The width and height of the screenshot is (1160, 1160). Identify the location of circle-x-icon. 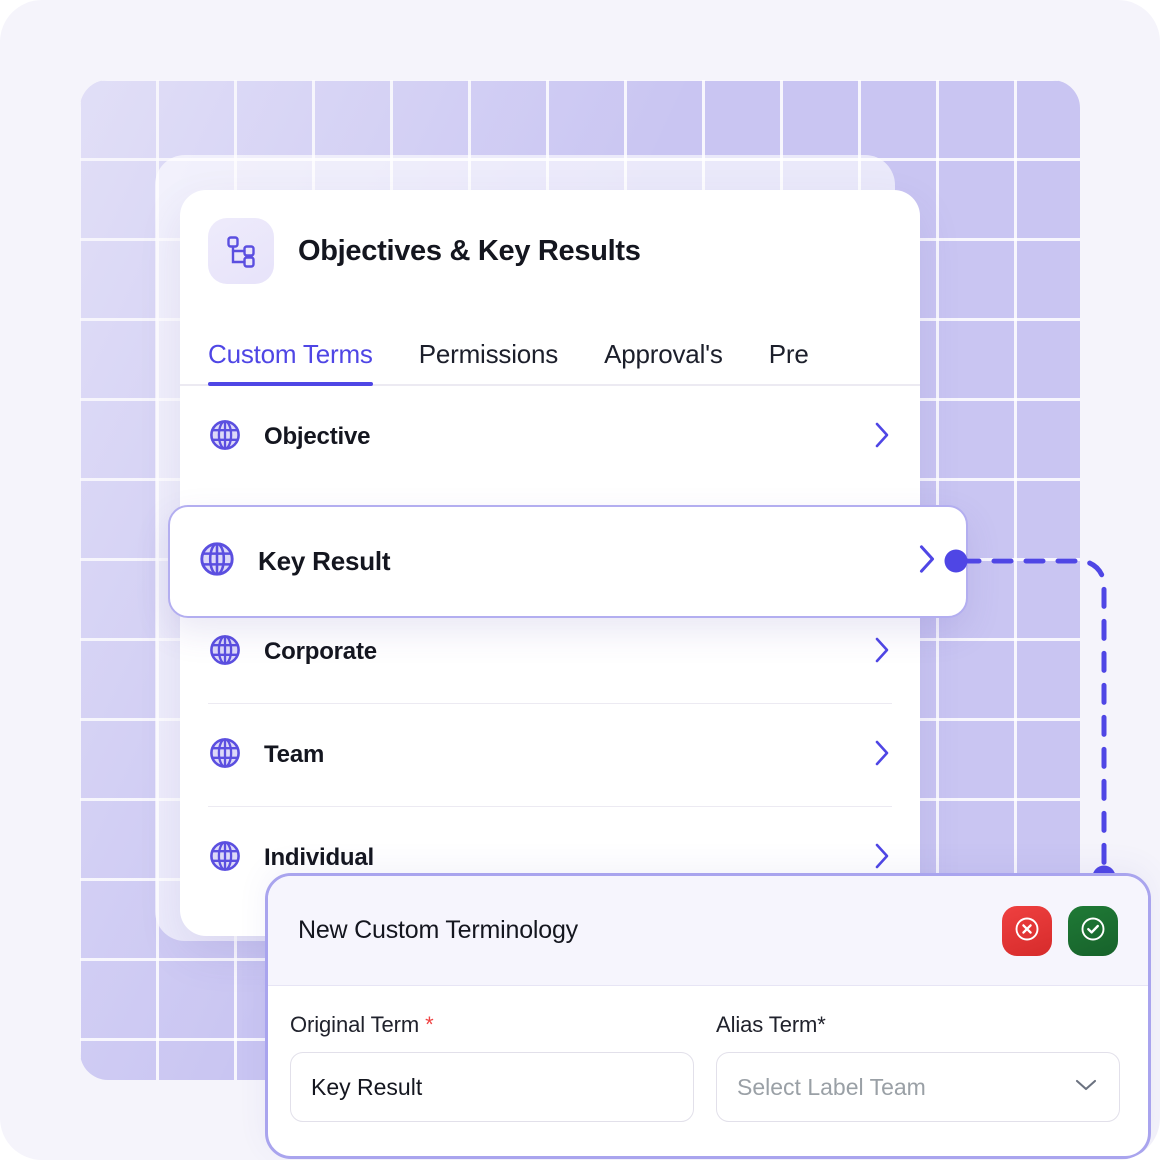
(1027, 930).